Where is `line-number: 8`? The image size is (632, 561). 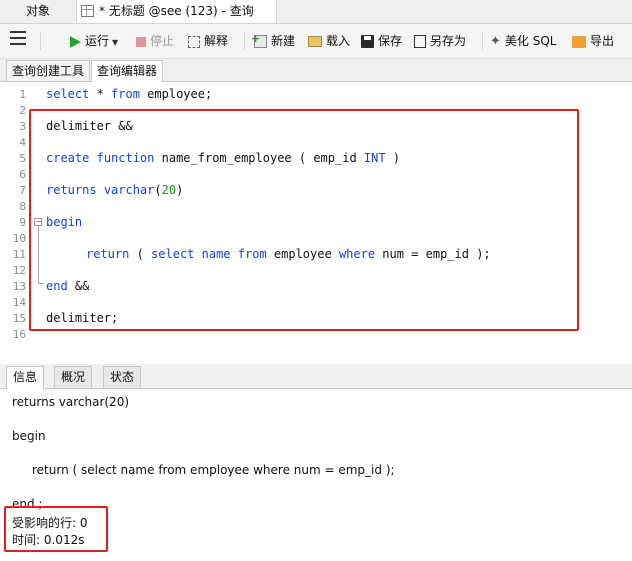
line-number: 8 is located at coordinates (22, 206).